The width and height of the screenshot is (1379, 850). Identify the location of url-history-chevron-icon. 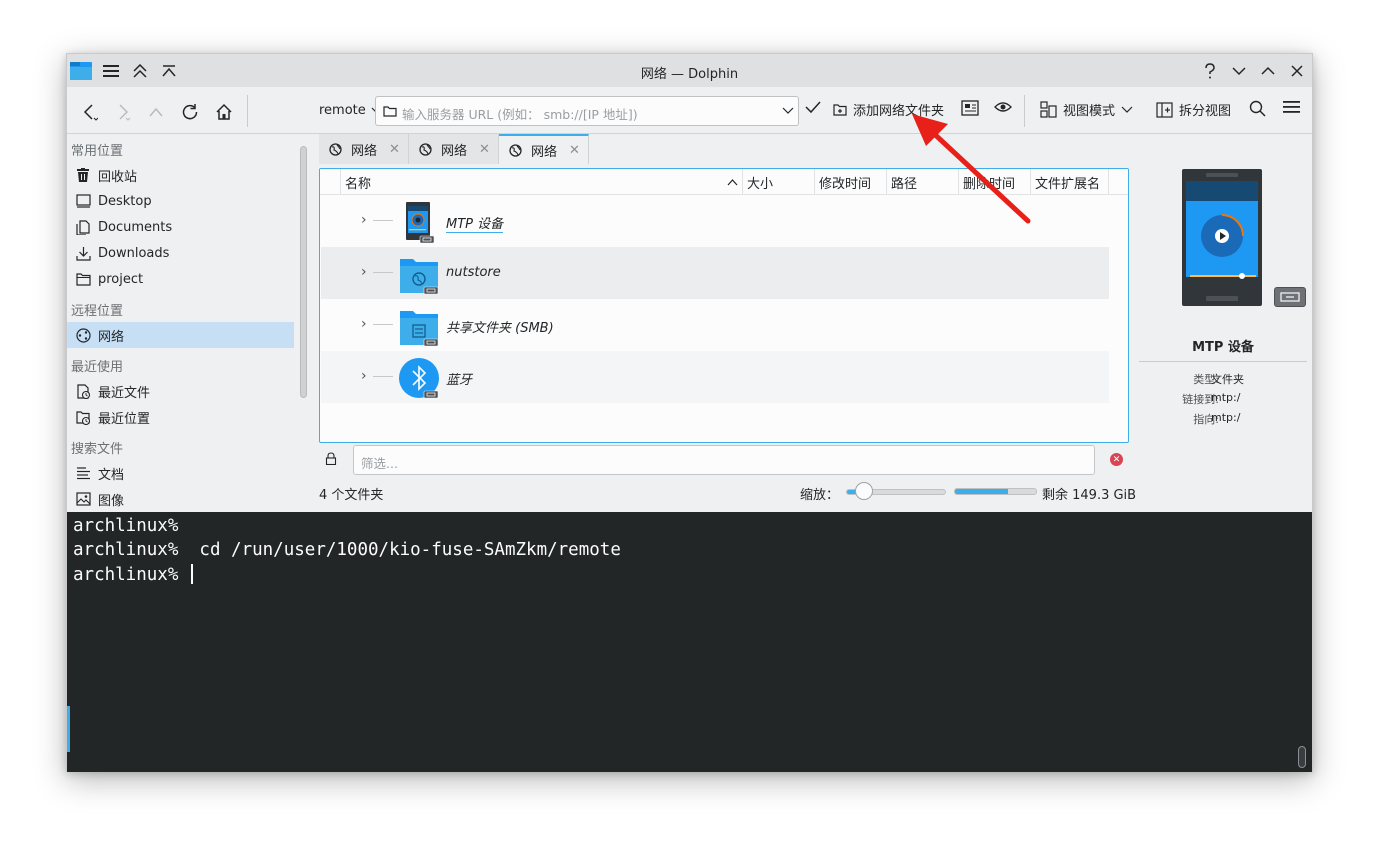
(788, 111).